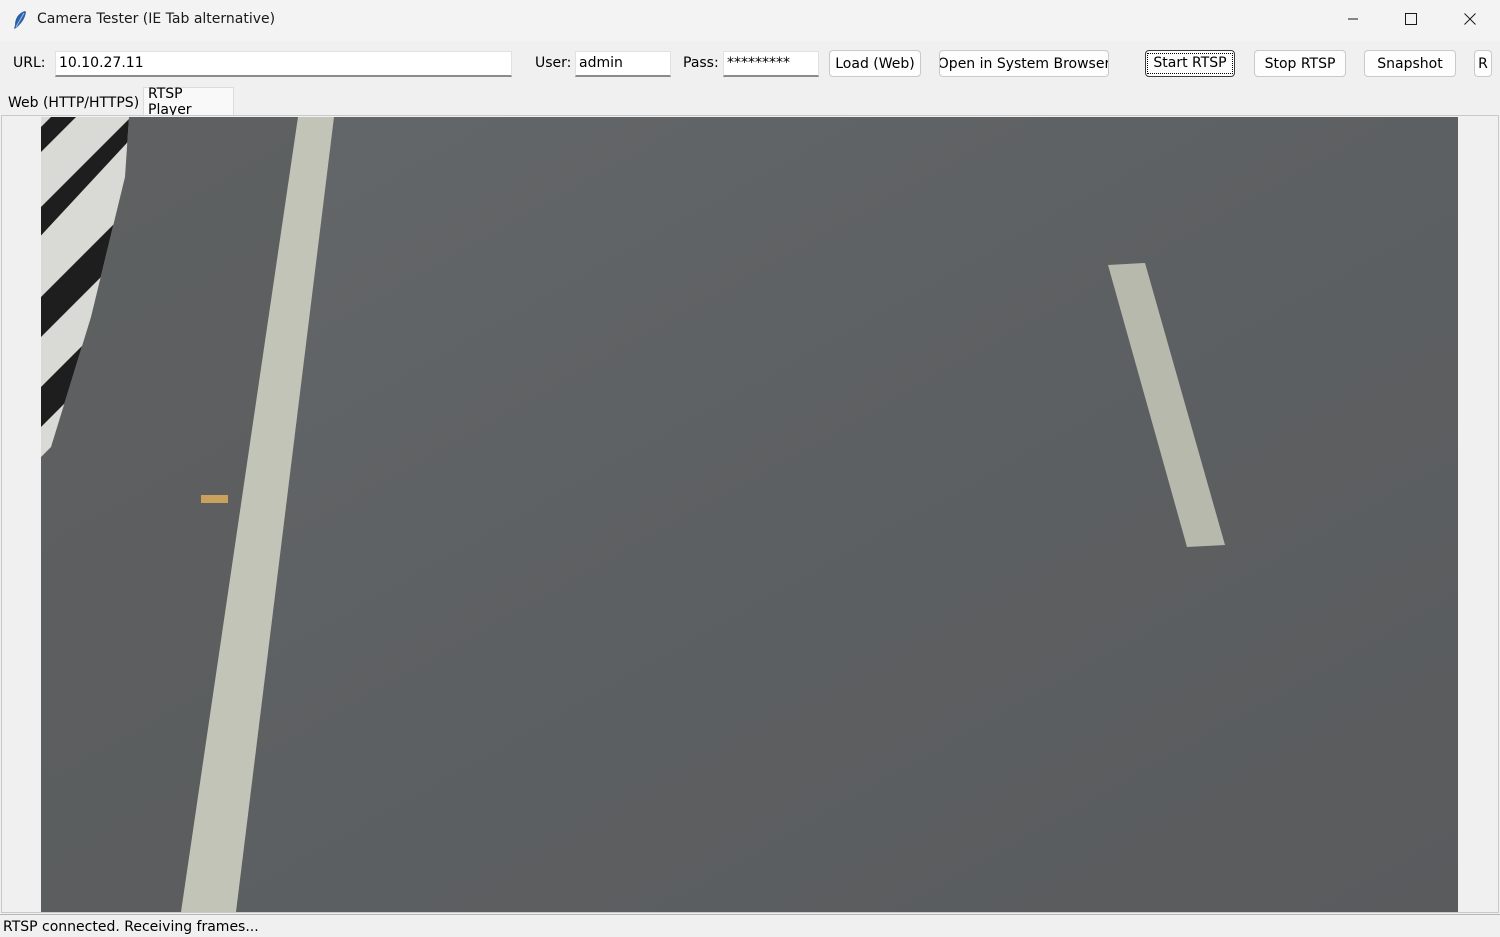  What do you see at coordinates (283, 64) in the screenshot?
I see `url-input: 10.10.27.11` at bounding box center [283, 64].